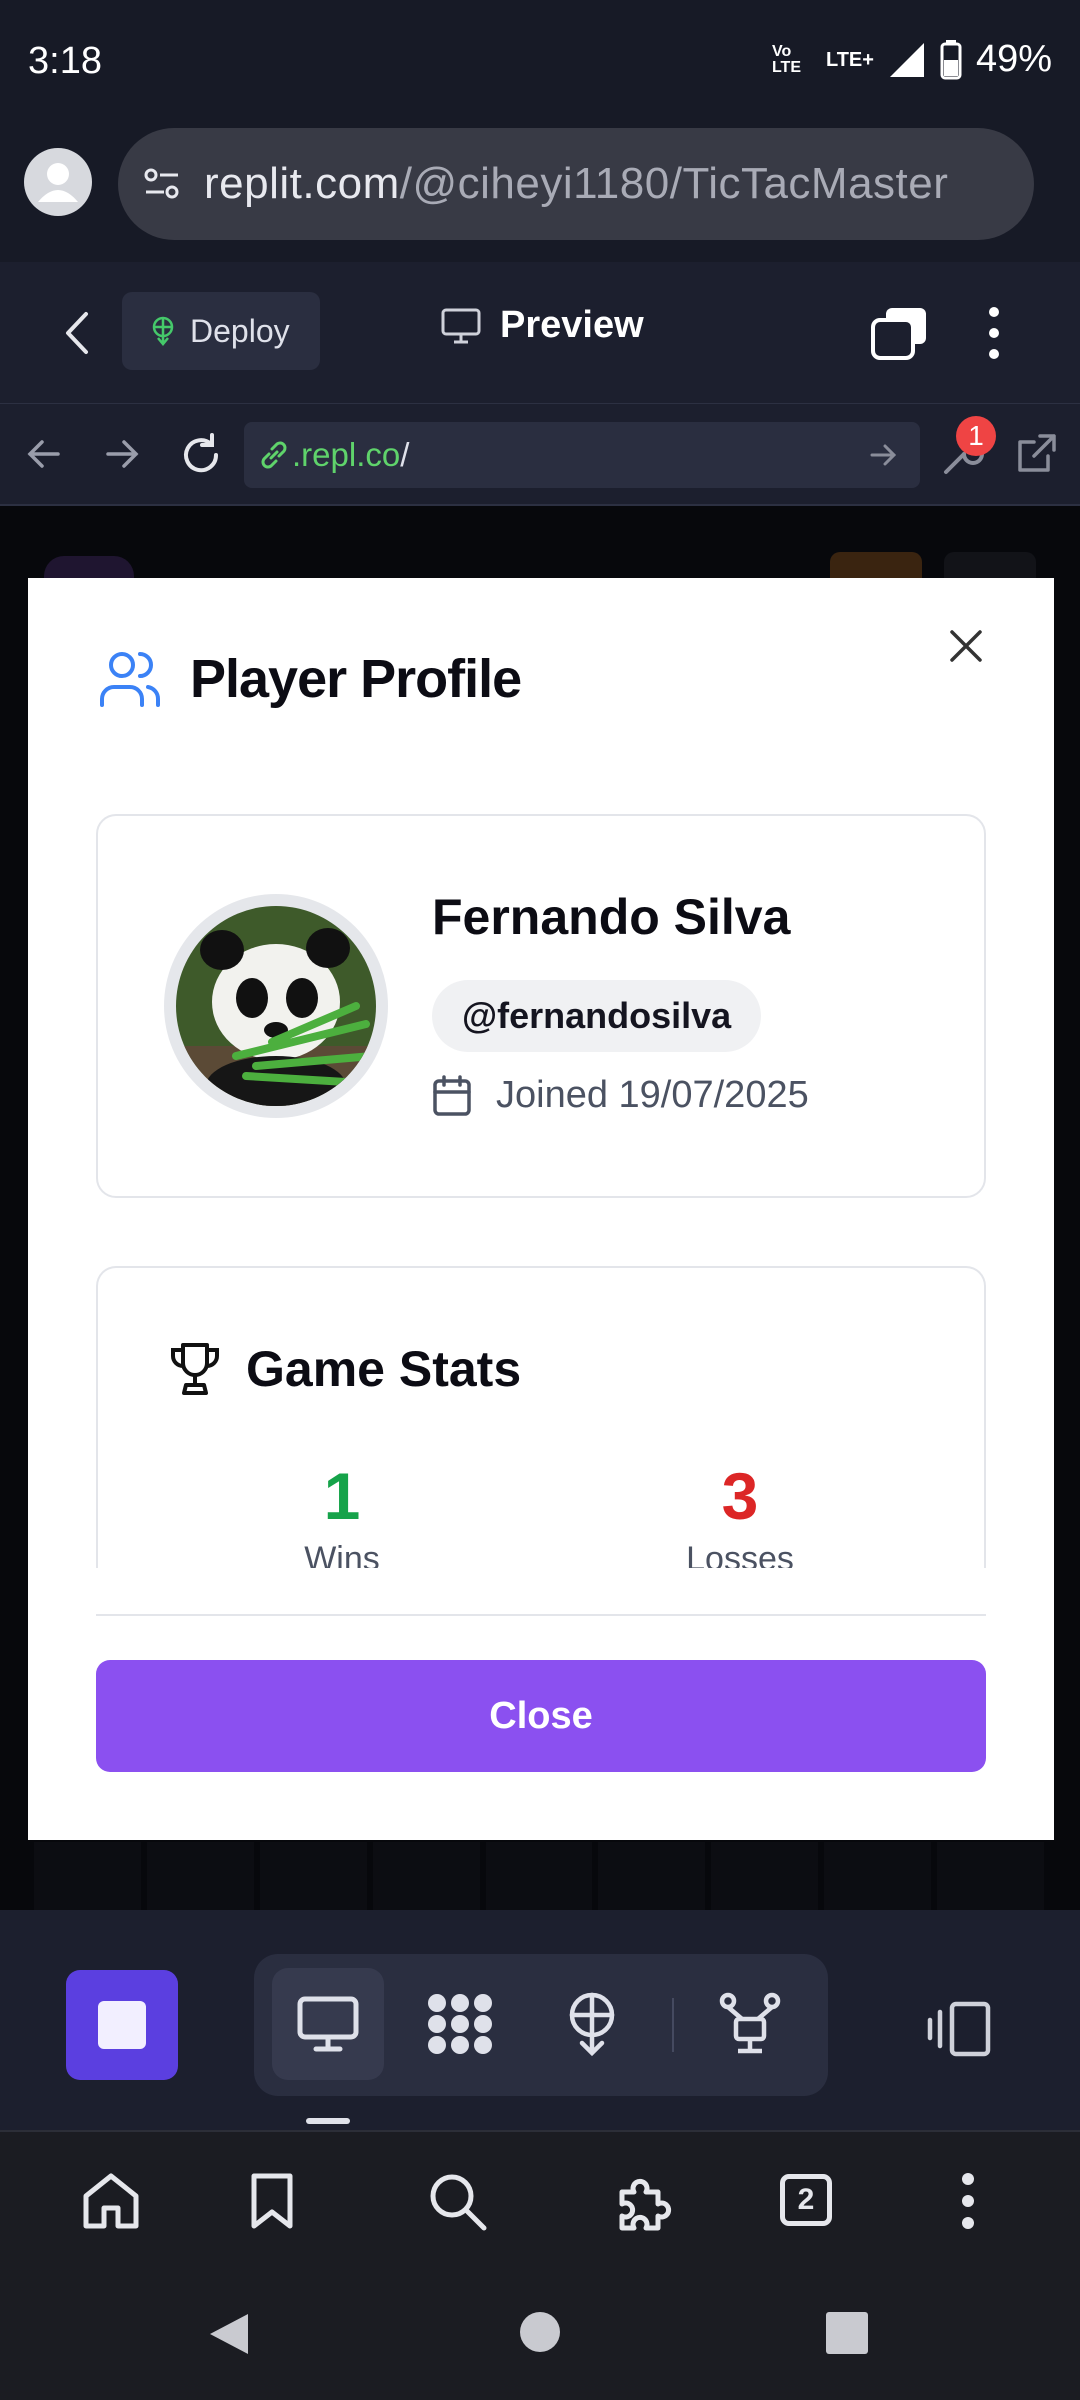 The height and width of the screenshot is (2400, 1080). What do you see at coordinates (458, 2202) in the screenshot?
I see `search-icon` at bounding box center [458, 2202].